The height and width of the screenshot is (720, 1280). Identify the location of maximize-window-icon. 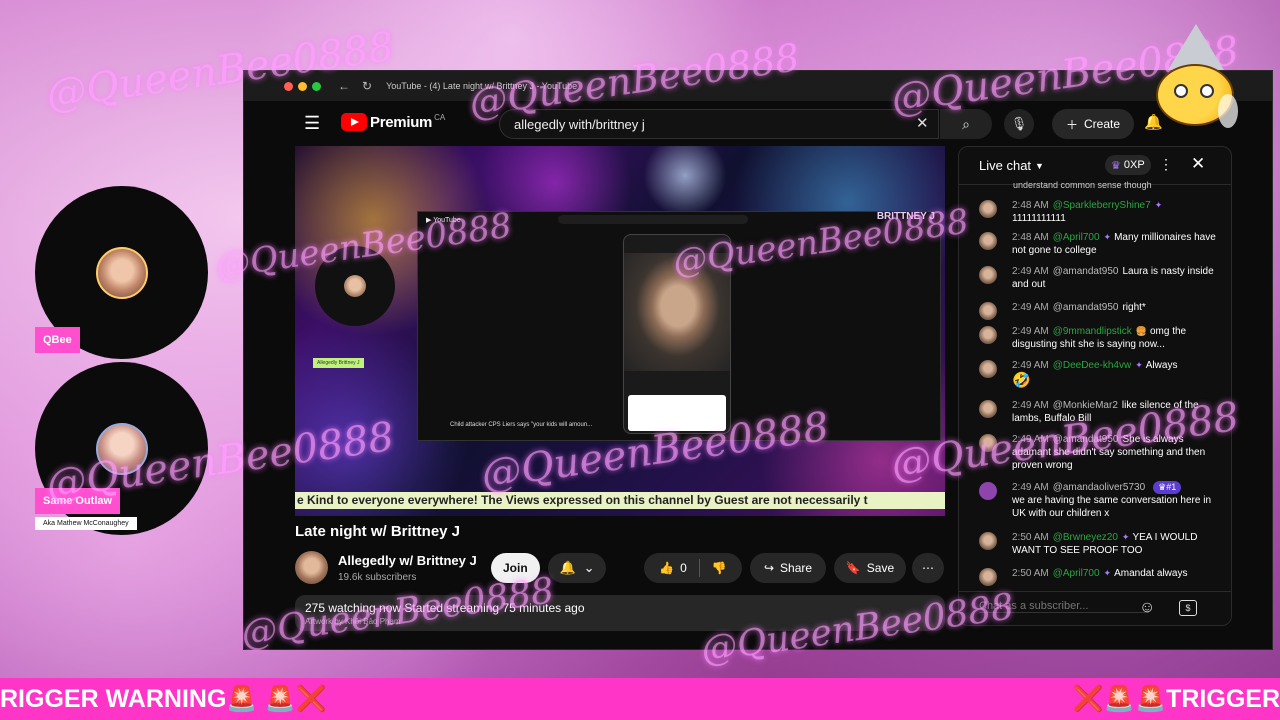
(316, 86).